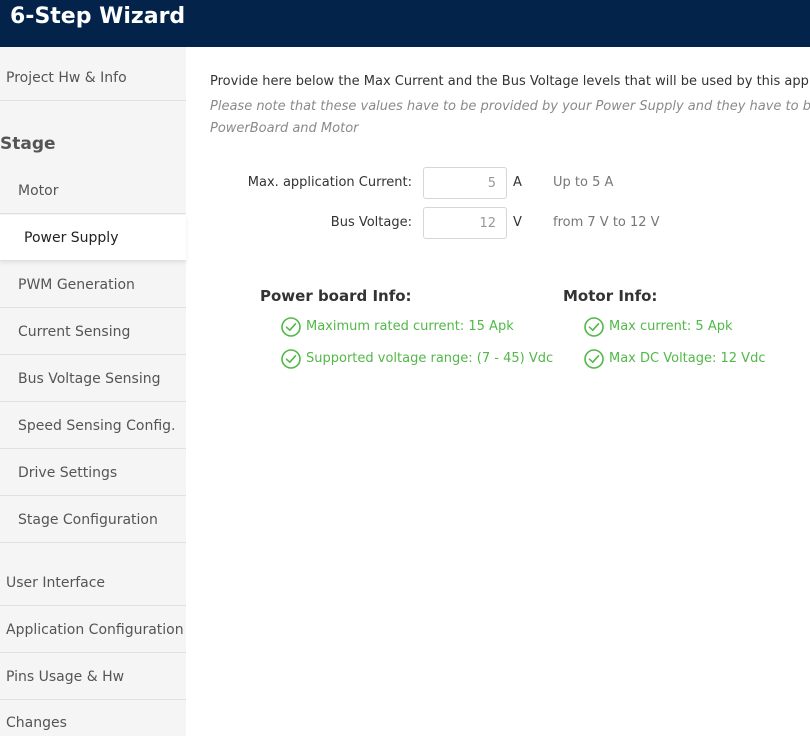  Describe the element at coordinates (98, 16) in the screenshot. I see `app-title: 6-Step Wizard` at that location.